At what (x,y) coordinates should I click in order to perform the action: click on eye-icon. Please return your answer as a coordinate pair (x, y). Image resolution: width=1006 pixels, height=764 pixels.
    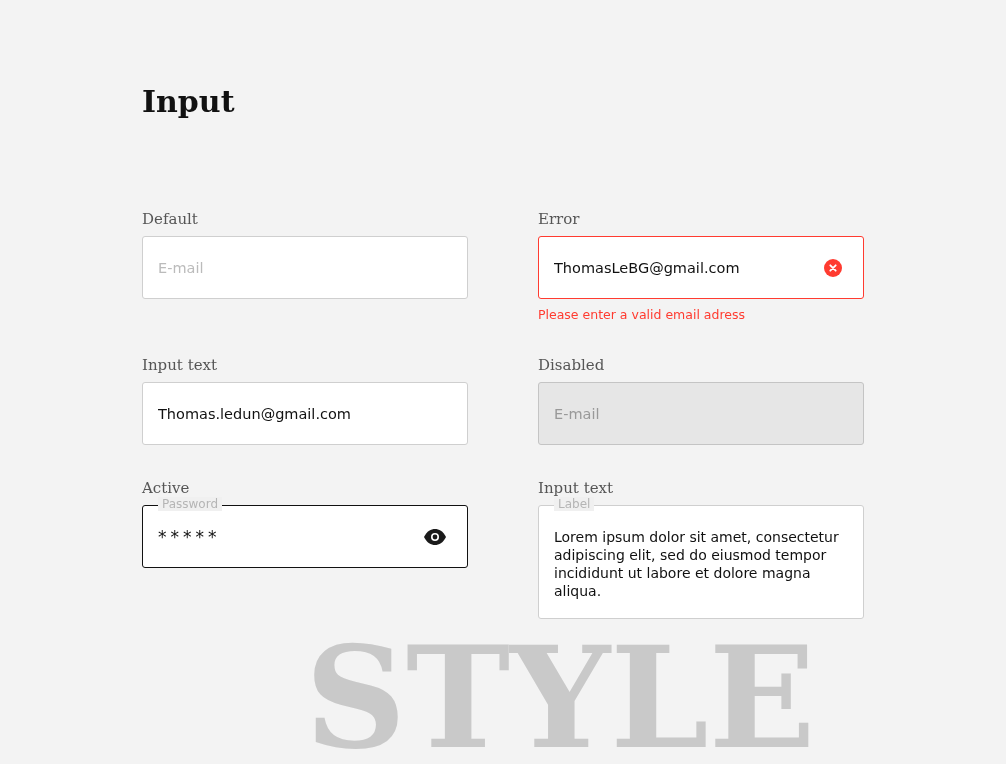
    Looking at the image, I should click on (435, 536).